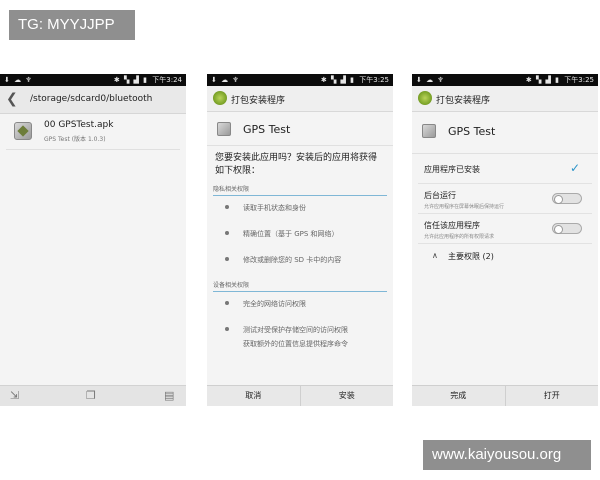 This screenshot has height=480, width=600. I want to click on file-list-item: 00 GPSTest.apk GPS Test (版本 1.0.3), so click(93, 132).